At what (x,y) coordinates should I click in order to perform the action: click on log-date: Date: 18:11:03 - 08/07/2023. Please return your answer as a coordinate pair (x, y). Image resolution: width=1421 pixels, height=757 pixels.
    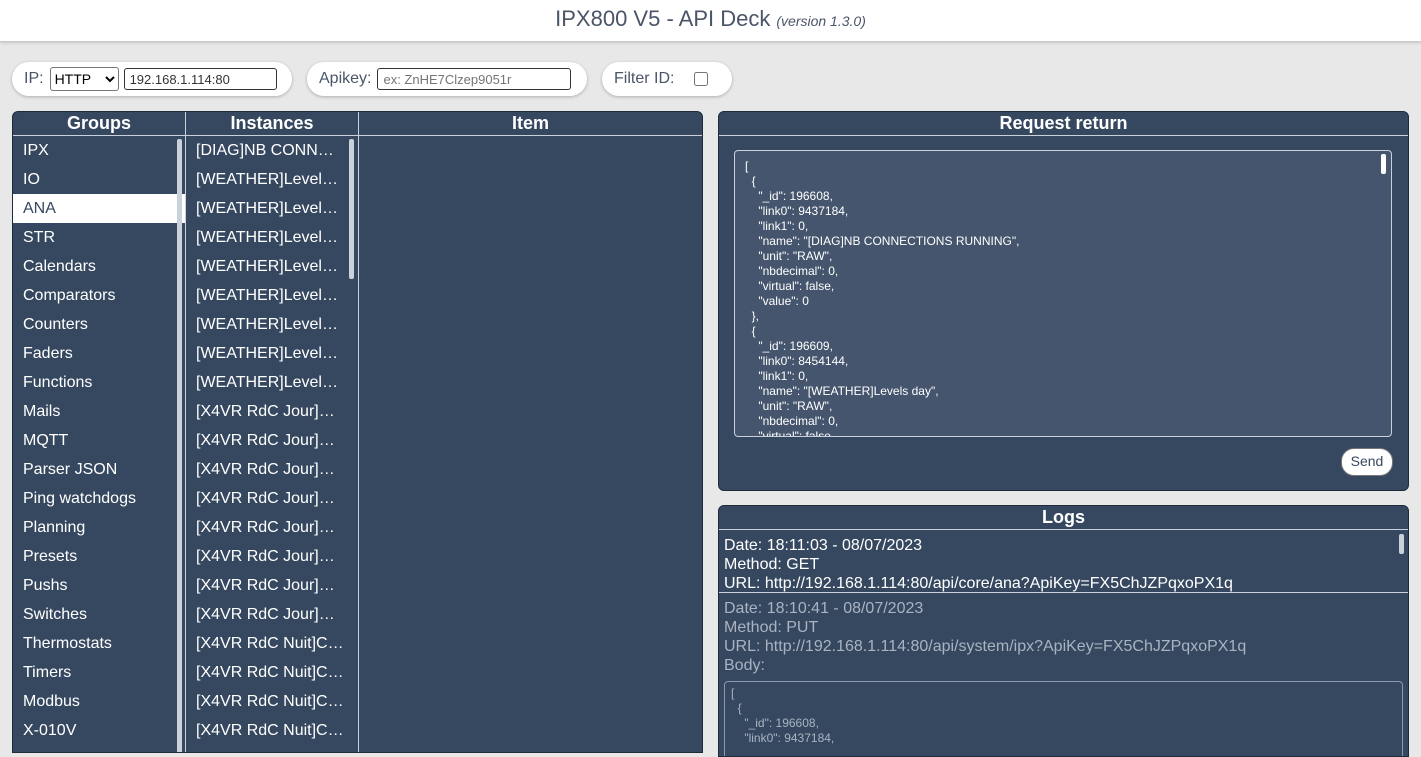
    Looking at the image, I should click on (823, 545).